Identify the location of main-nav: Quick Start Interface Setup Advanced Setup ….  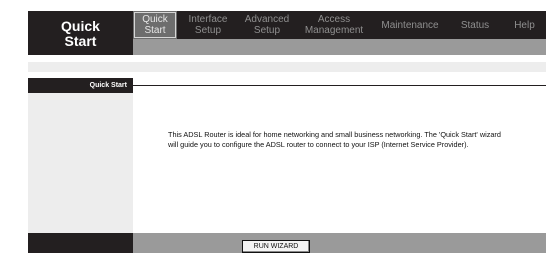
(339, 25).